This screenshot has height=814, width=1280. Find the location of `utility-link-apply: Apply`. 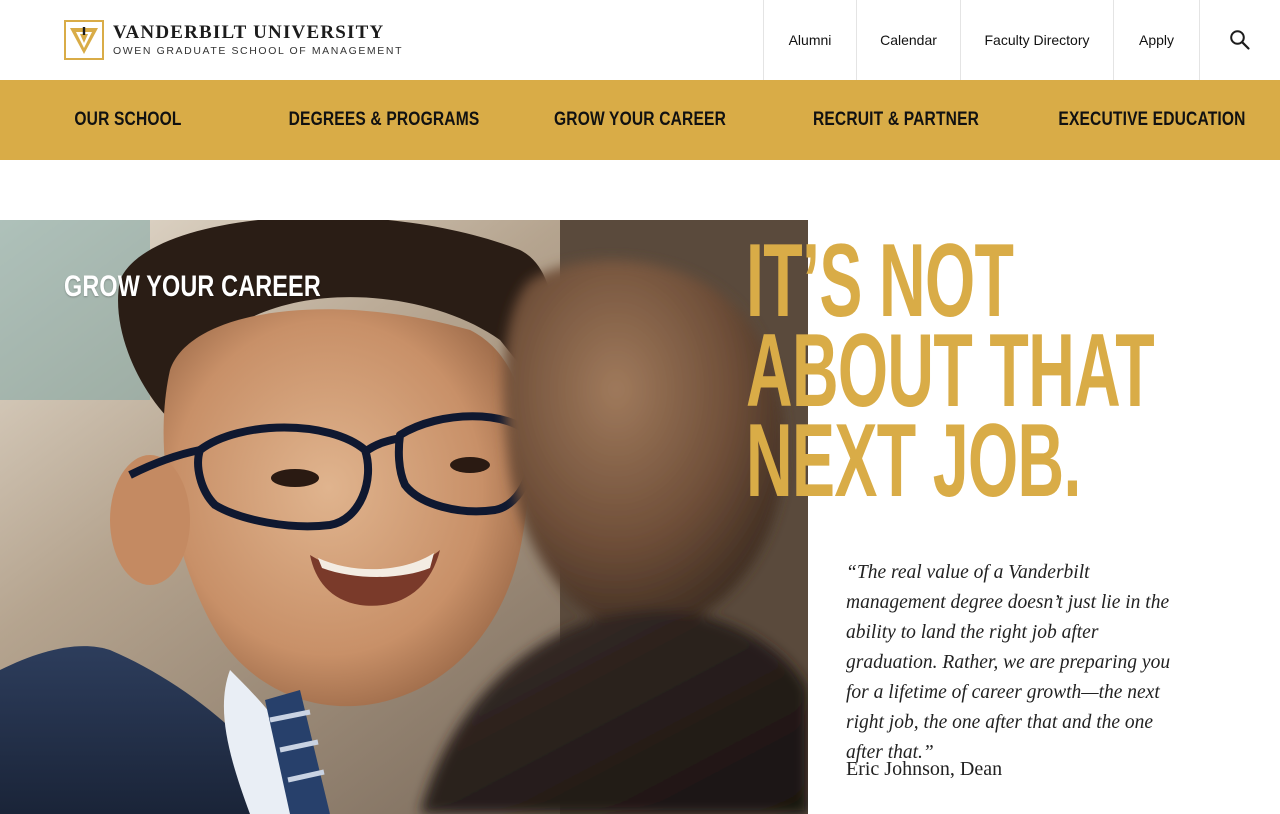

utility-link-apply: Apply is located at coordinates (1156, 40).